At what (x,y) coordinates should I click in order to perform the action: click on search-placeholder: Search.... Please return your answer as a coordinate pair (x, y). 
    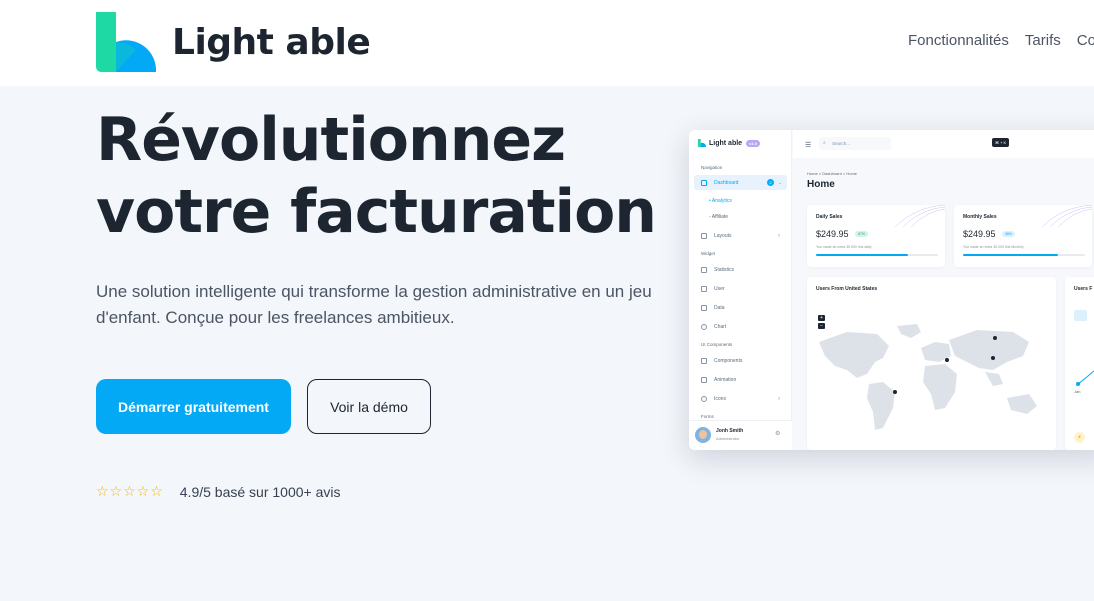
    Looking at the image, I should click on (841, 143).